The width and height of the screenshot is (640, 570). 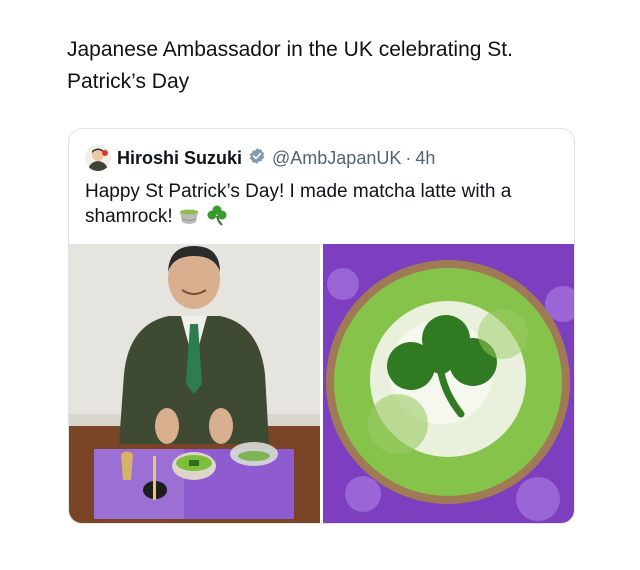 I want to click on post-age: 4h, so click(x=425, y=158).